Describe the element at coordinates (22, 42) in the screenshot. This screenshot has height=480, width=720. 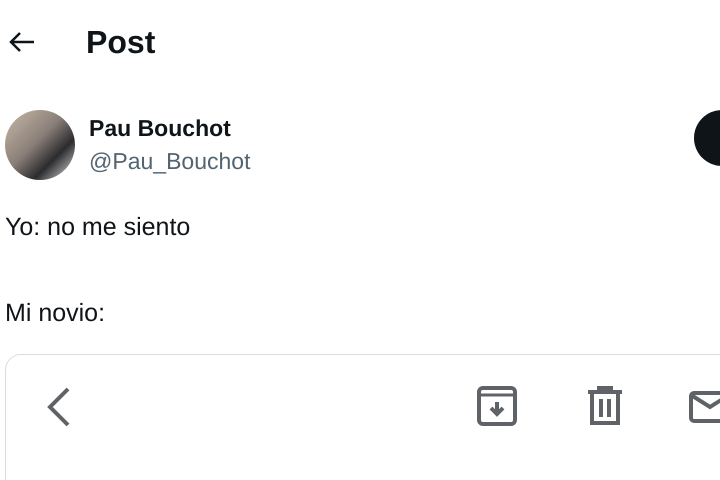
I see `back-arrow-icon` at that location.